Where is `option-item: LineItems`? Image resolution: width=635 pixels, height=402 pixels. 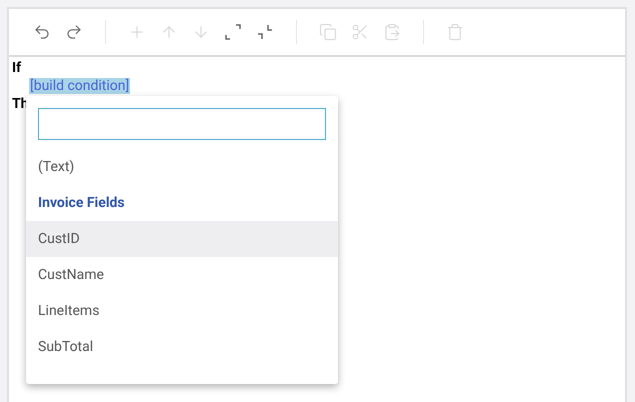
option-item: LineItems is located at coordinates (182, 311).